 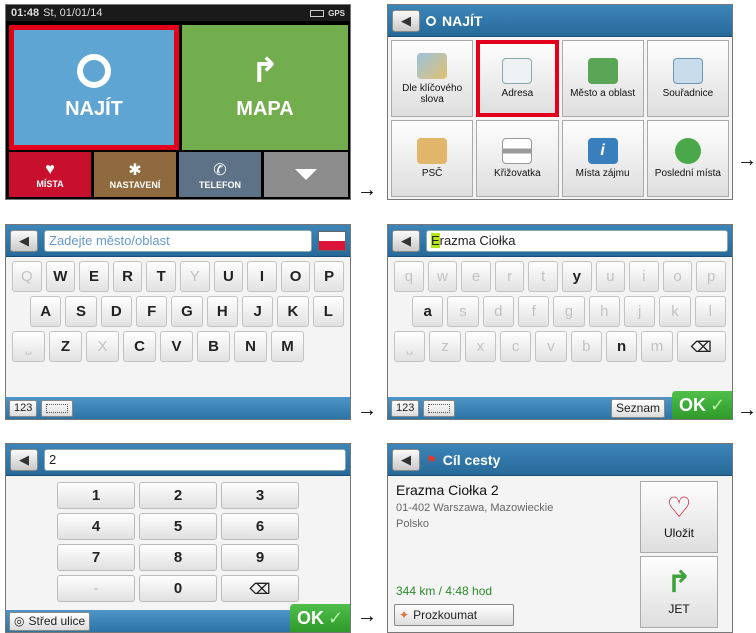 I want to click on key-u: U, so click(x=228, y=276).